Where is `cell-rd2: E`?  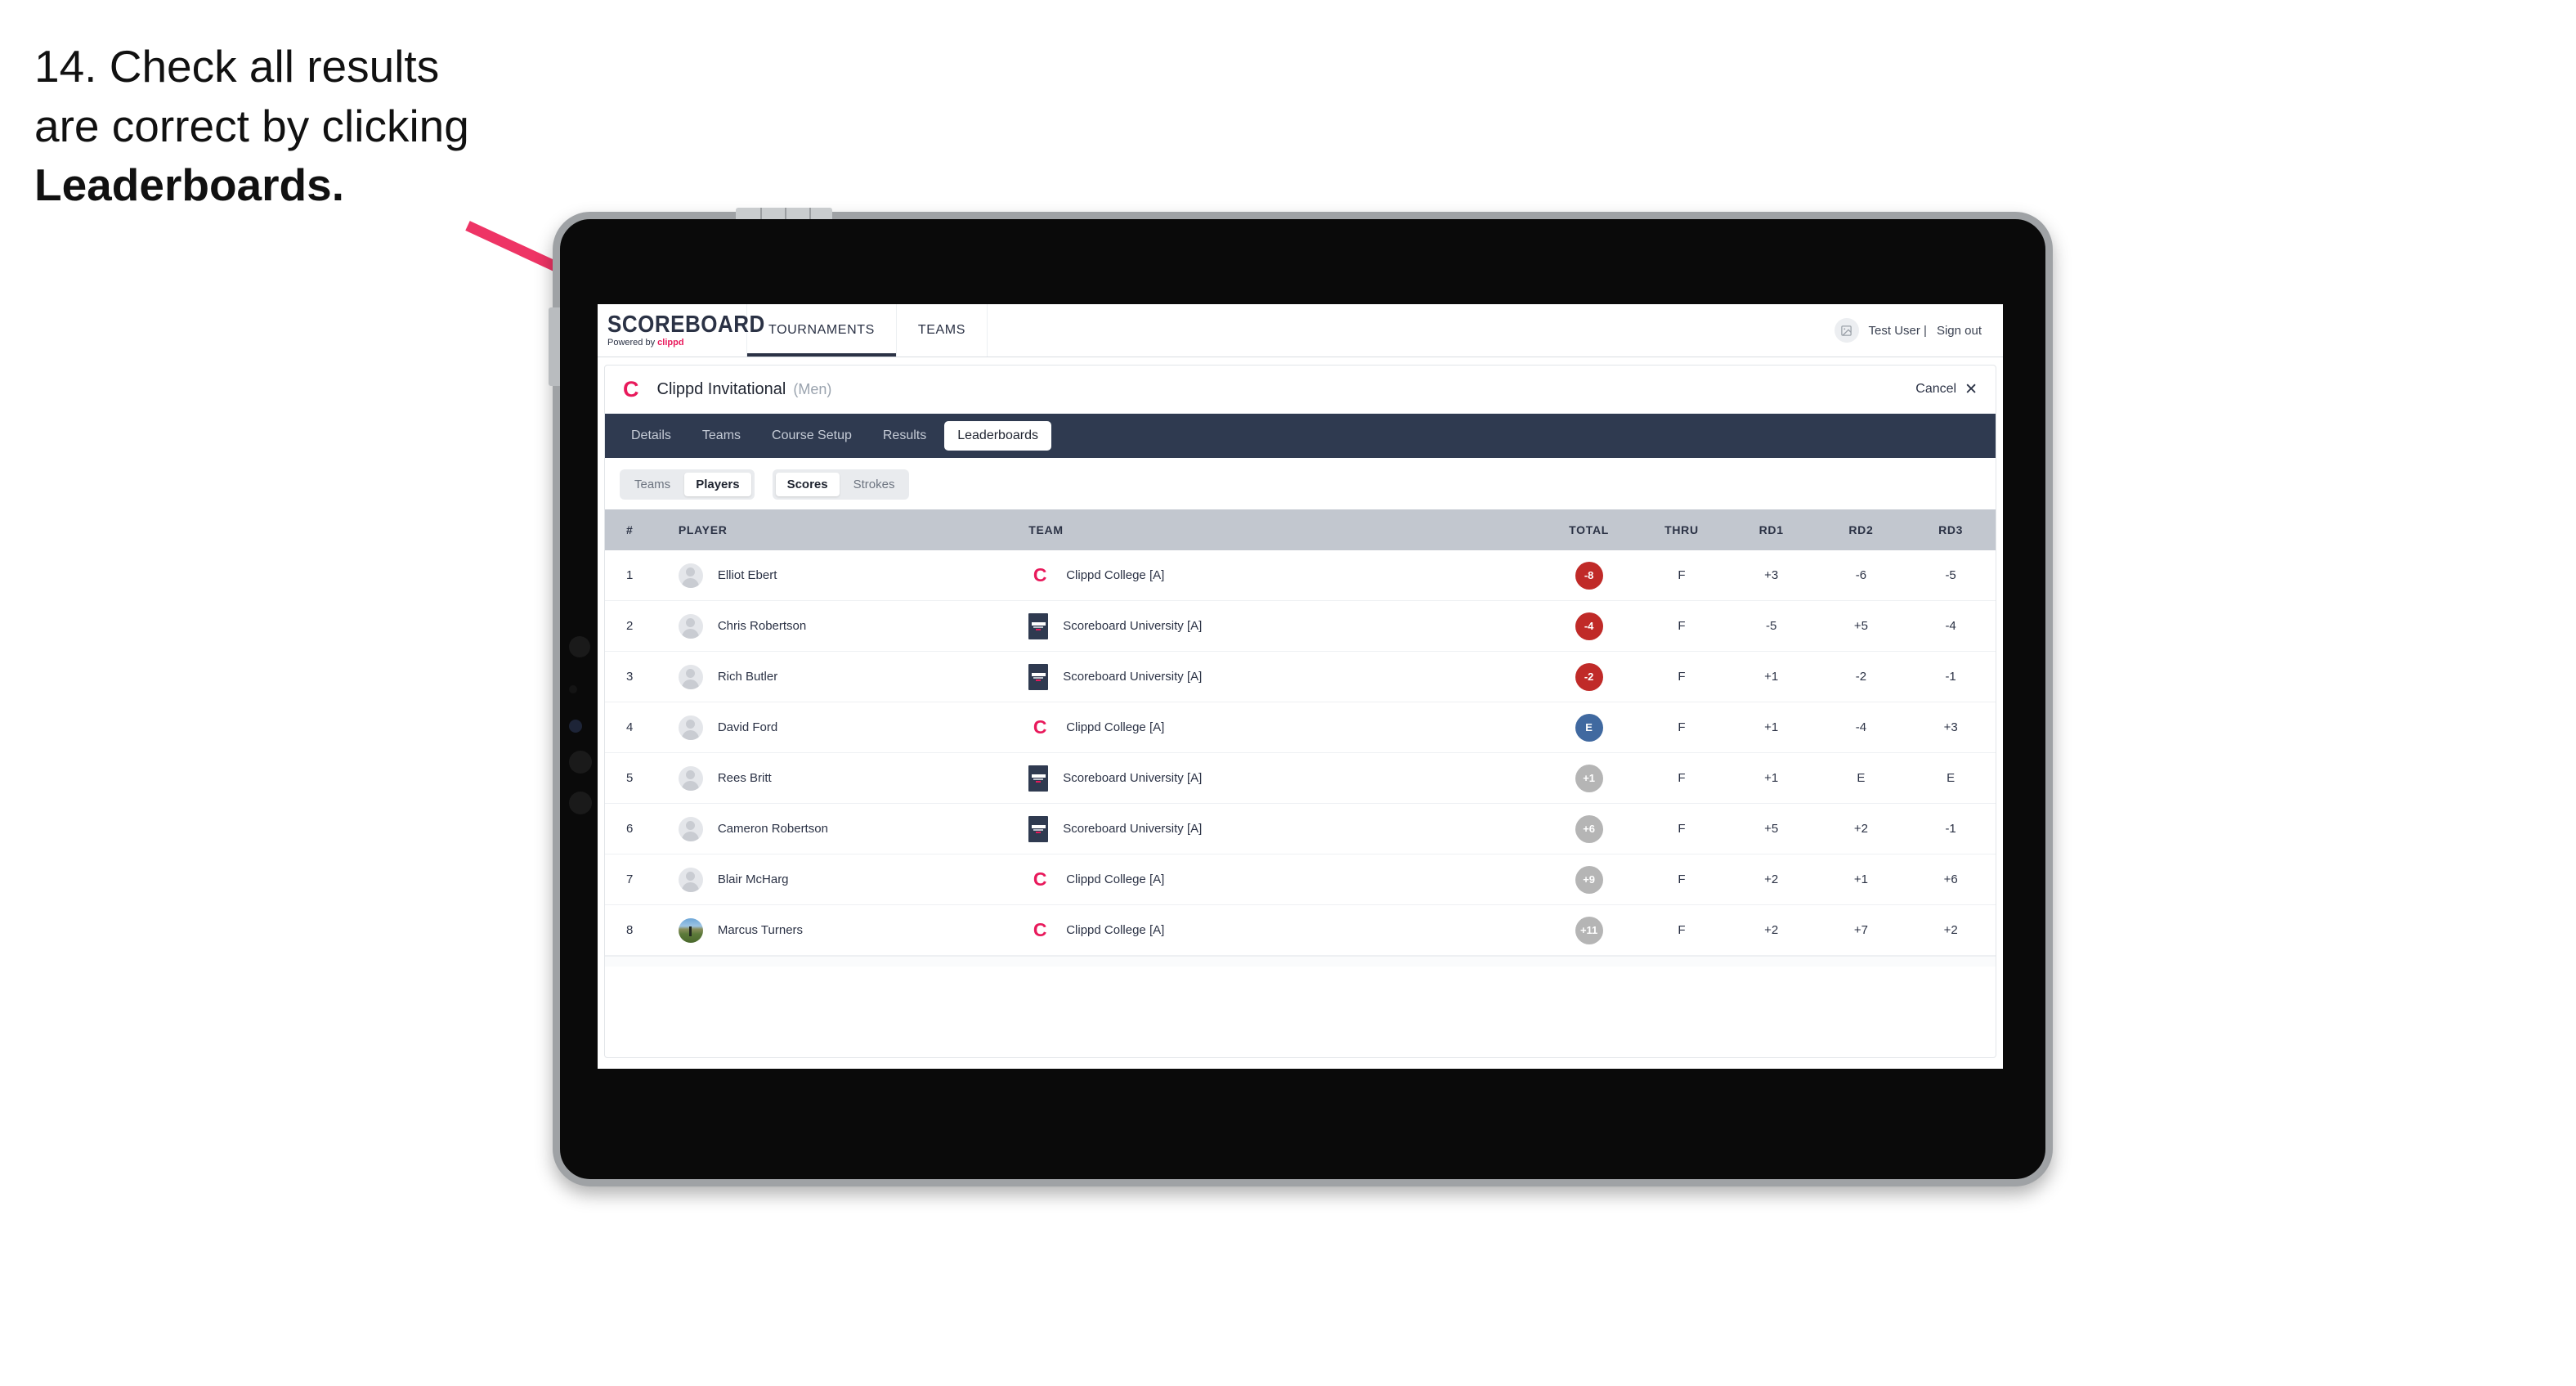
cell-rd2: E is located at coordinates (1861, 778).